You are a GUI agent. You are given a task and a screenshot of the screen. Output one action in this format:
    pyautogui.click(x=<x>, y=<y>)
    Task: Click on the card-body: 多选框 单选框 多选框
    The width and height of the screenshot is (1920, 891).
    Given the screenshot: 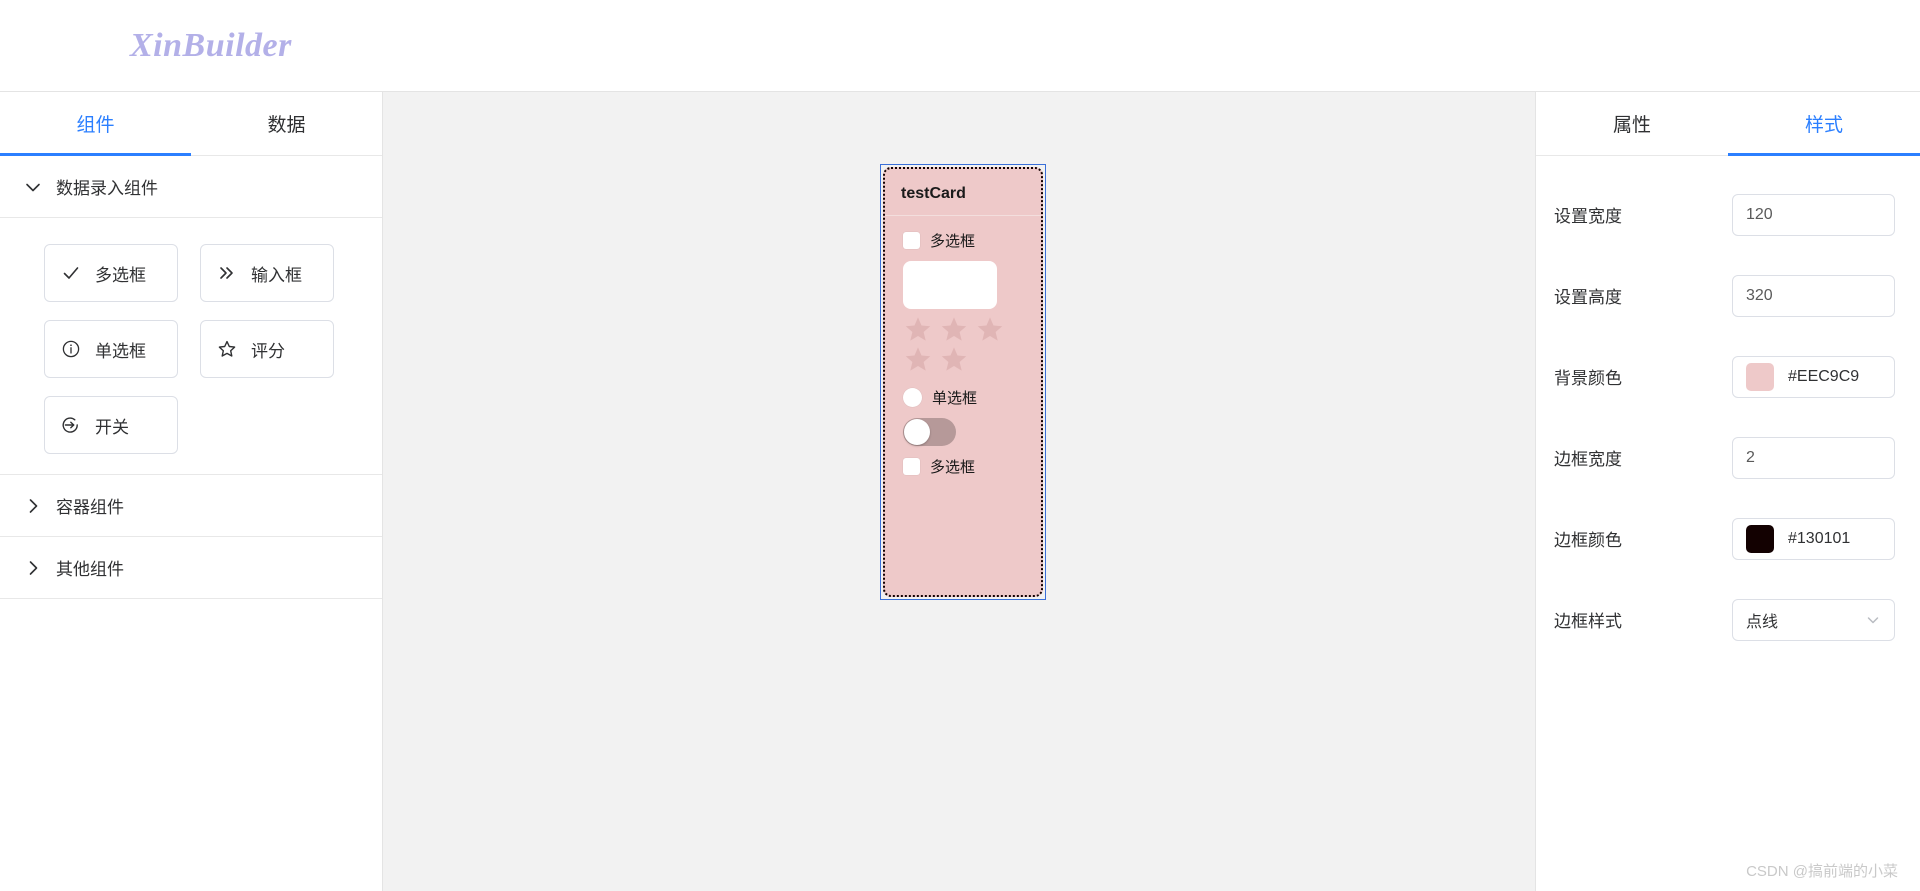 What is the action you would take?
    pyautogui.click(x=963, y=346)
    